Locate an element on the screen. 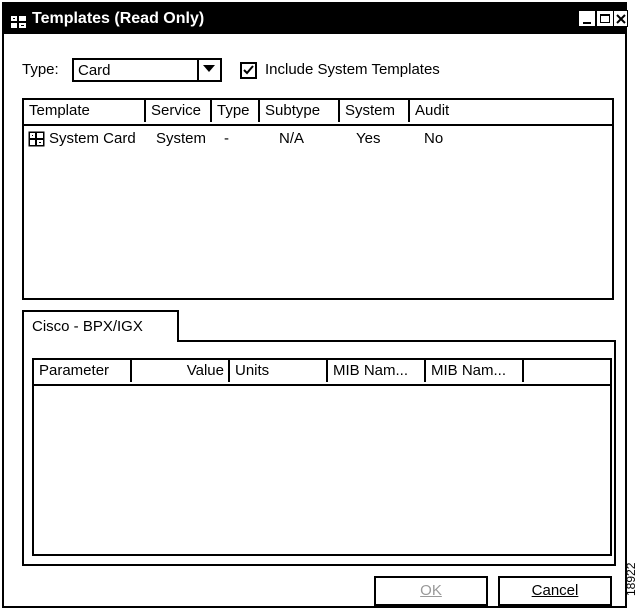  tab-cisco-bpx-igx: Cisco - BPX/IGX is located at coordinates (100, 326).